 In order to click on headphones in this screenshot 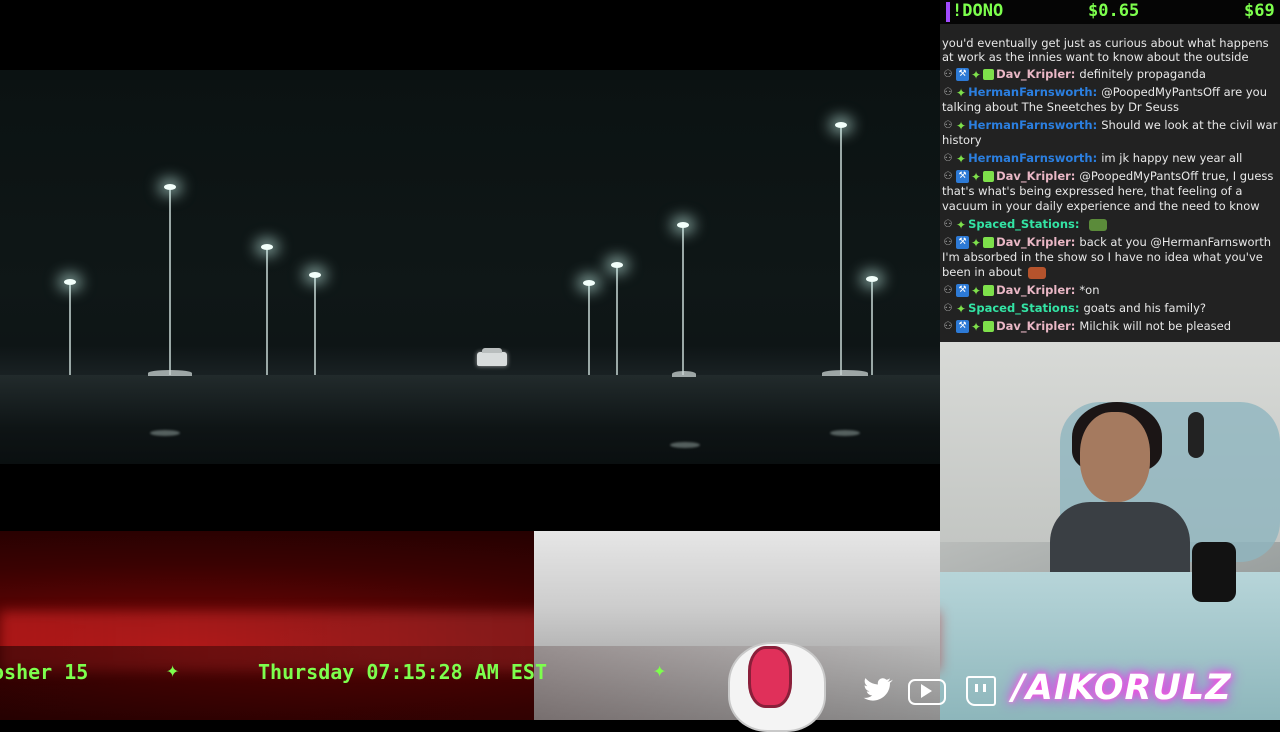, I will do `click(1196, 435)`.